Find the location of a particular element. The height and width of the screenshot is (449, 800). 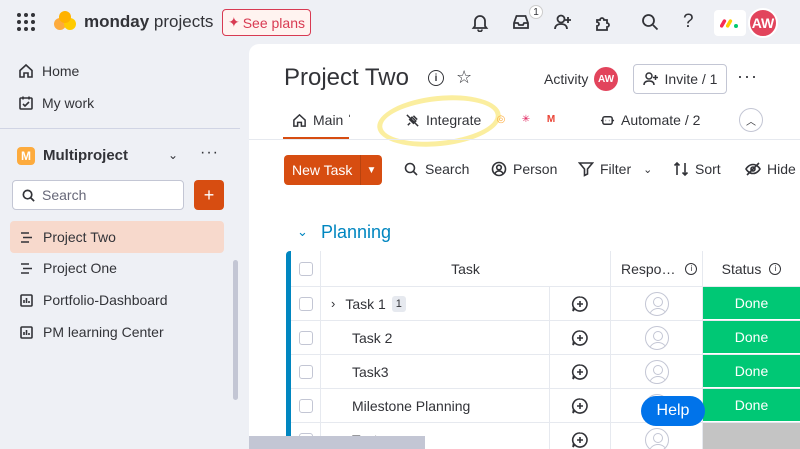

brand-name: monday projects is located at coordinates (148, 22).